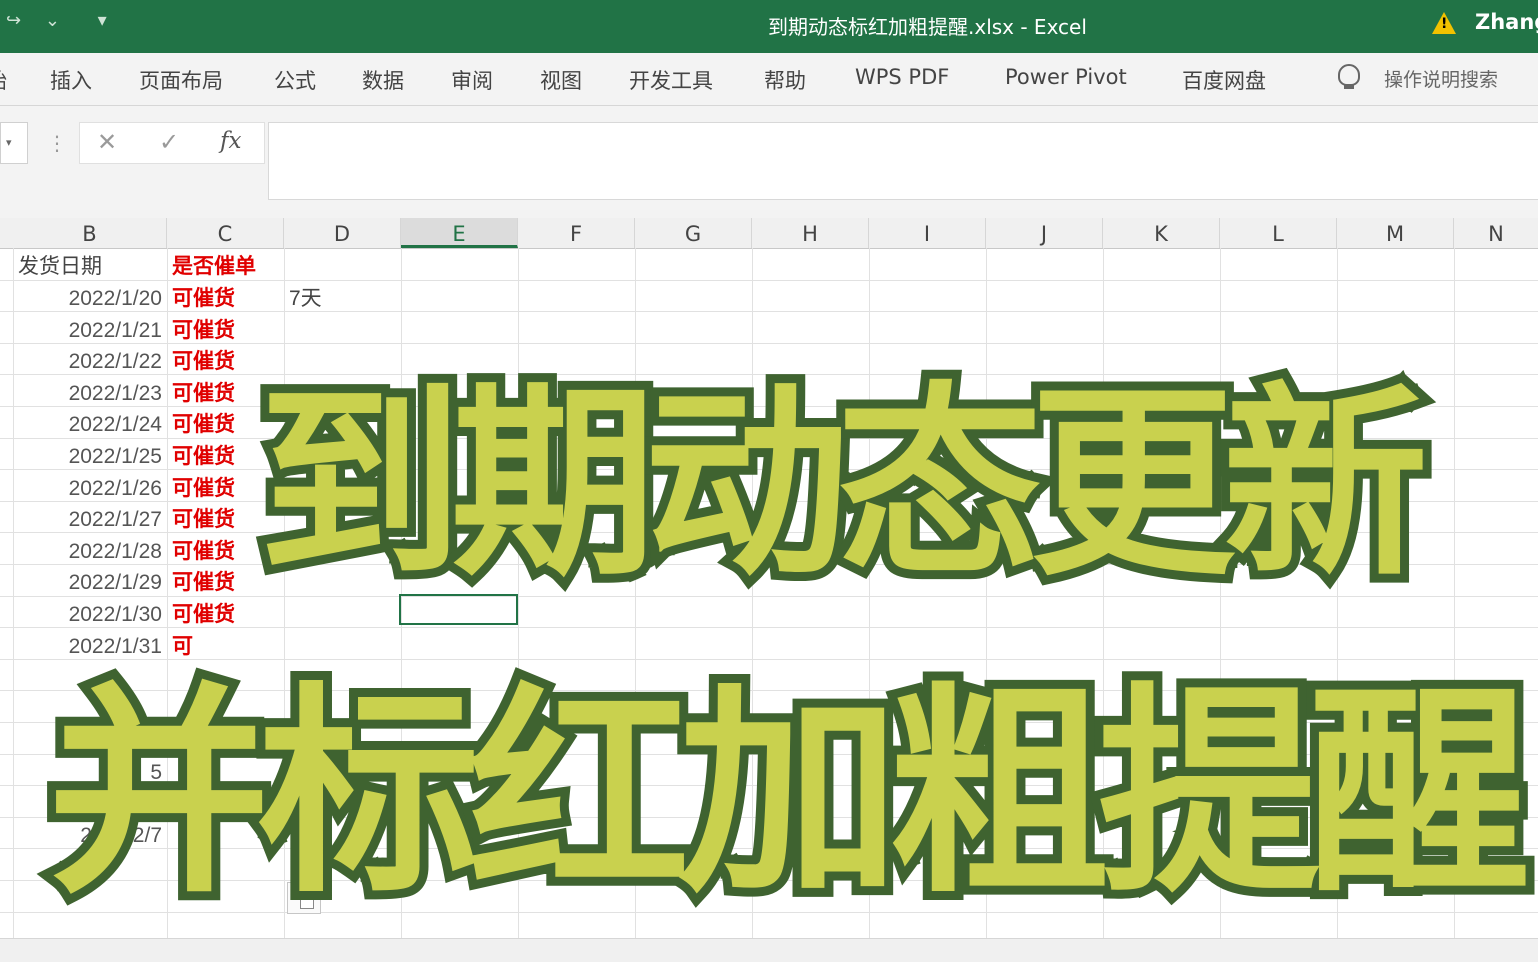 This screenshot has width=1538, height=962. I want to click on title-bar: ↪ ⌄ ▾ 到期动态标红加粗提醒.xlsx - Excel Zhang, so click(769, 26).